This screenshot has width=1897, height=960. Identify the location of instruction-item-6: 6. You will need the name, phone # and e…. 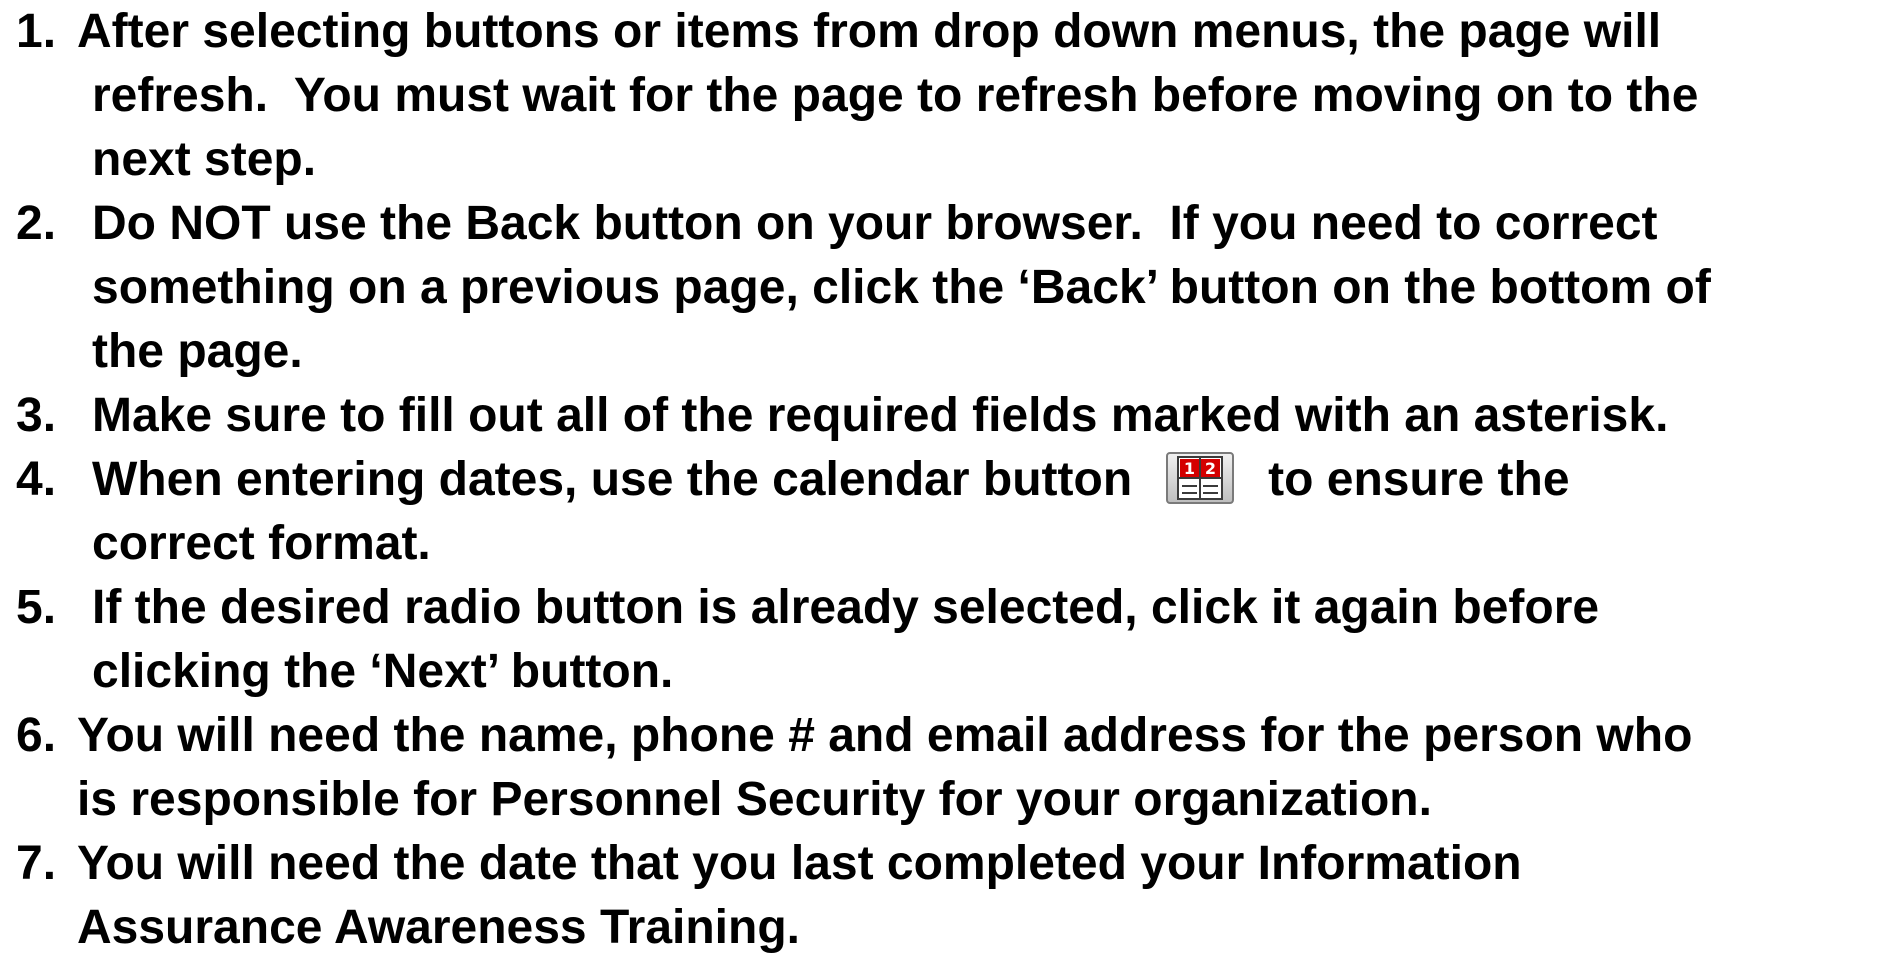
(948, 768).